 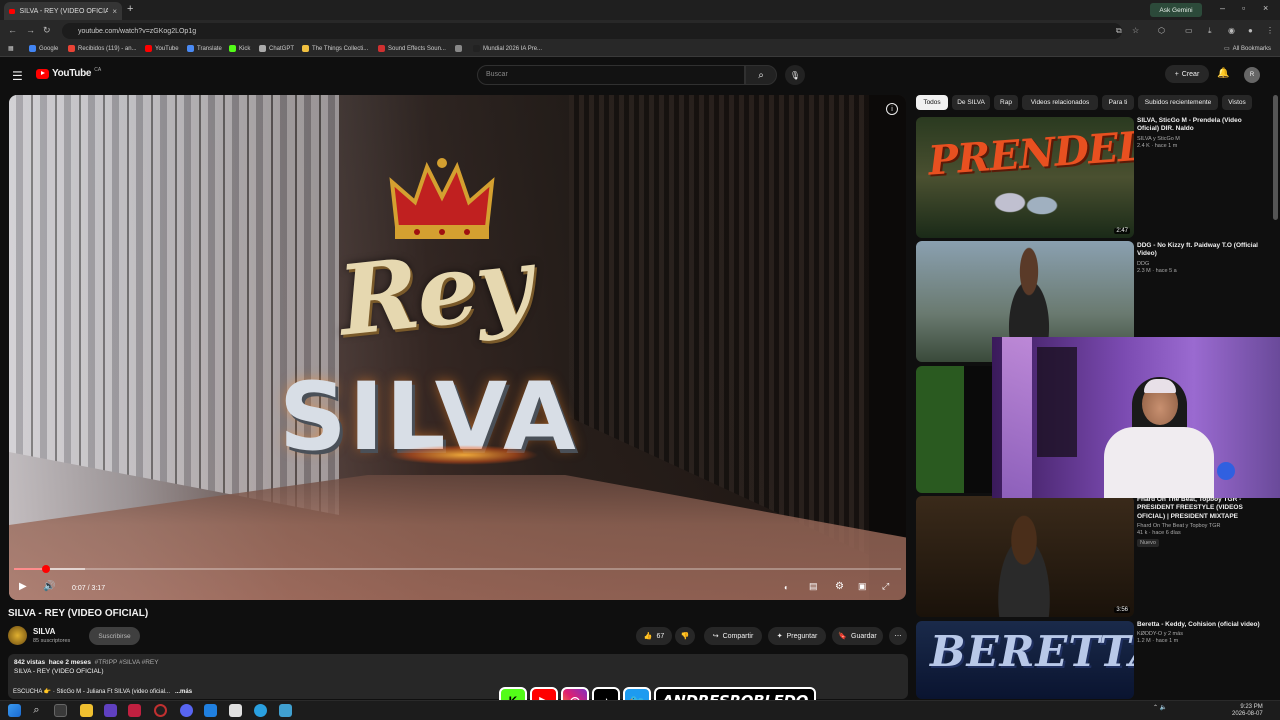 I want to click on channel-avatar, so click(x=17, y=635).